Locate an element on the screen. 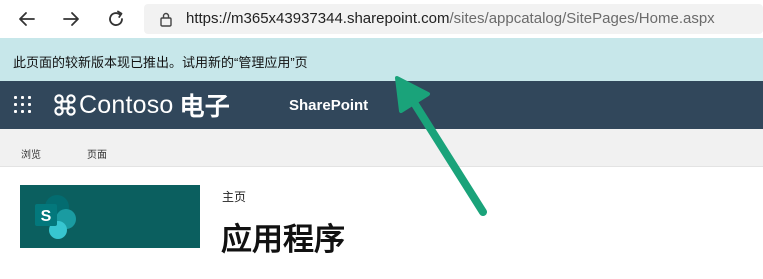  forward-button is located at coordinates (71, 19).